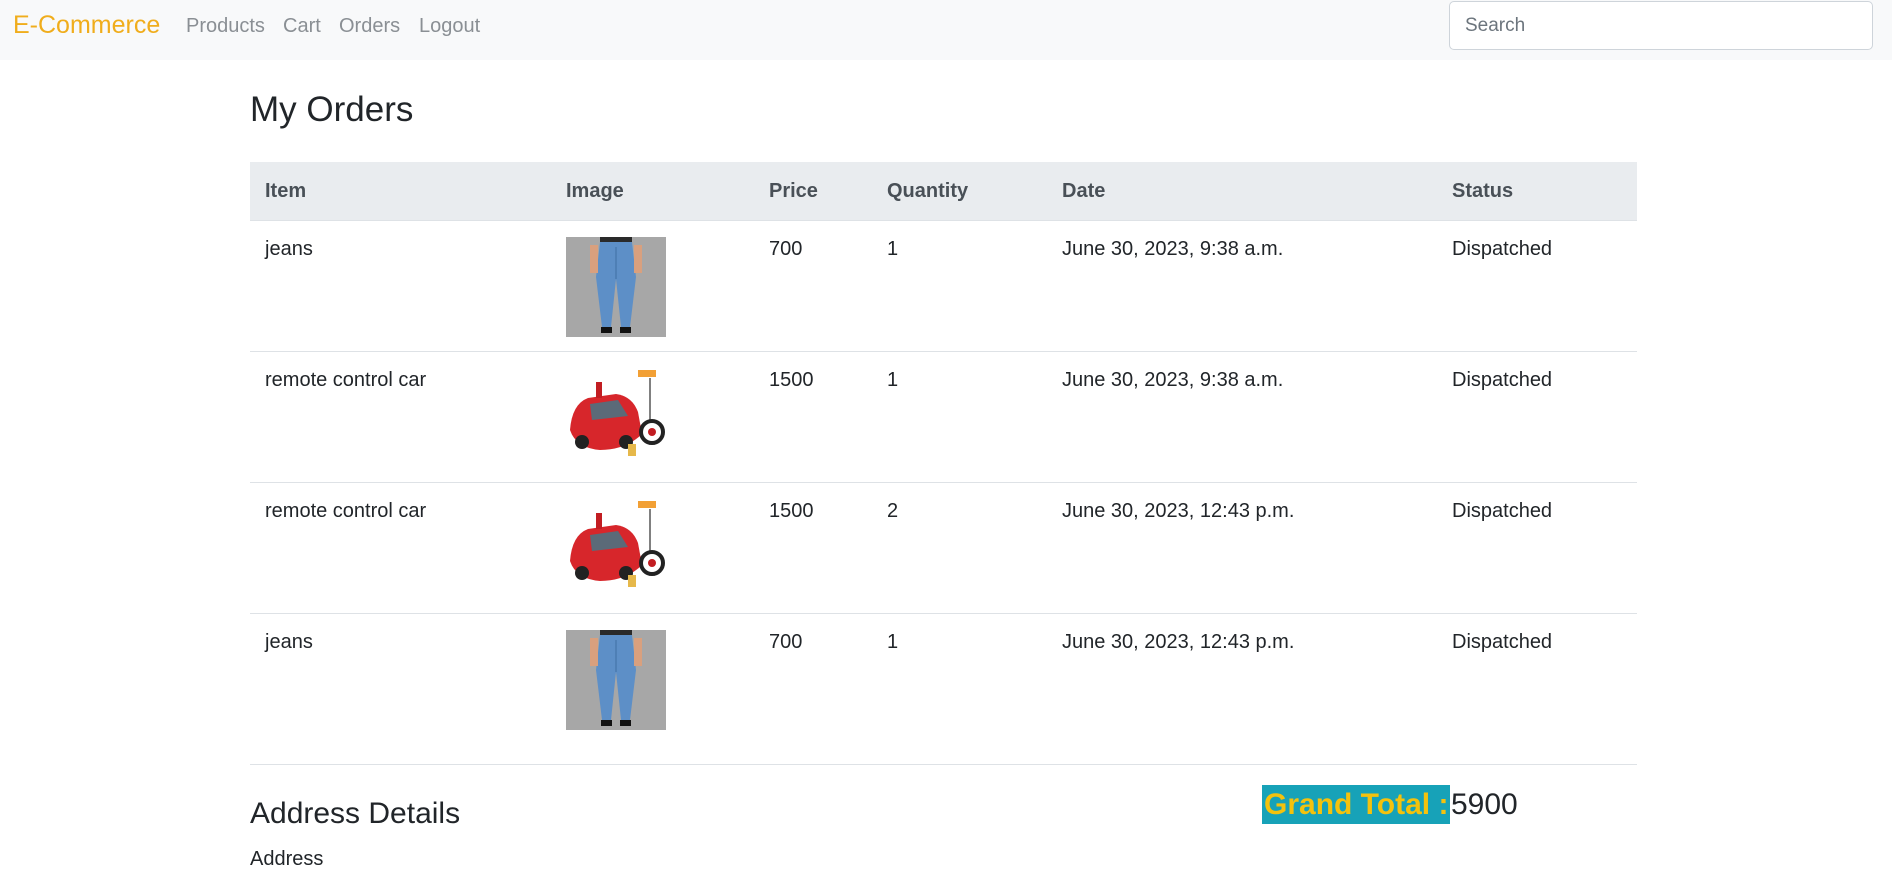 The width and height of the screenshot is (1892, 871). Describe the element at coordinates (1084, 191) in the screenshot. I see `header-date: Date` at that location.